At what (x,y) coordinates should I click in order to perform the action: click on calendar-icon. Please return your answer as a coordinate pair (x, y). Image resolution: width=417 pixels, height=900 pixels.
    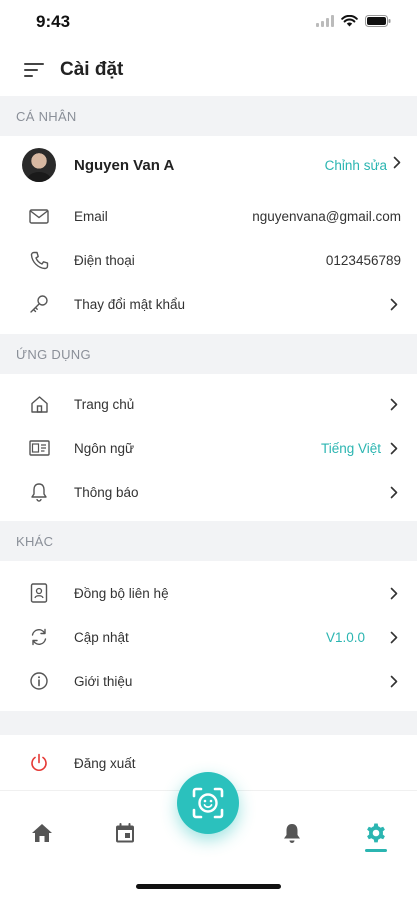
    Looking at the image, I should click on (125, 833).